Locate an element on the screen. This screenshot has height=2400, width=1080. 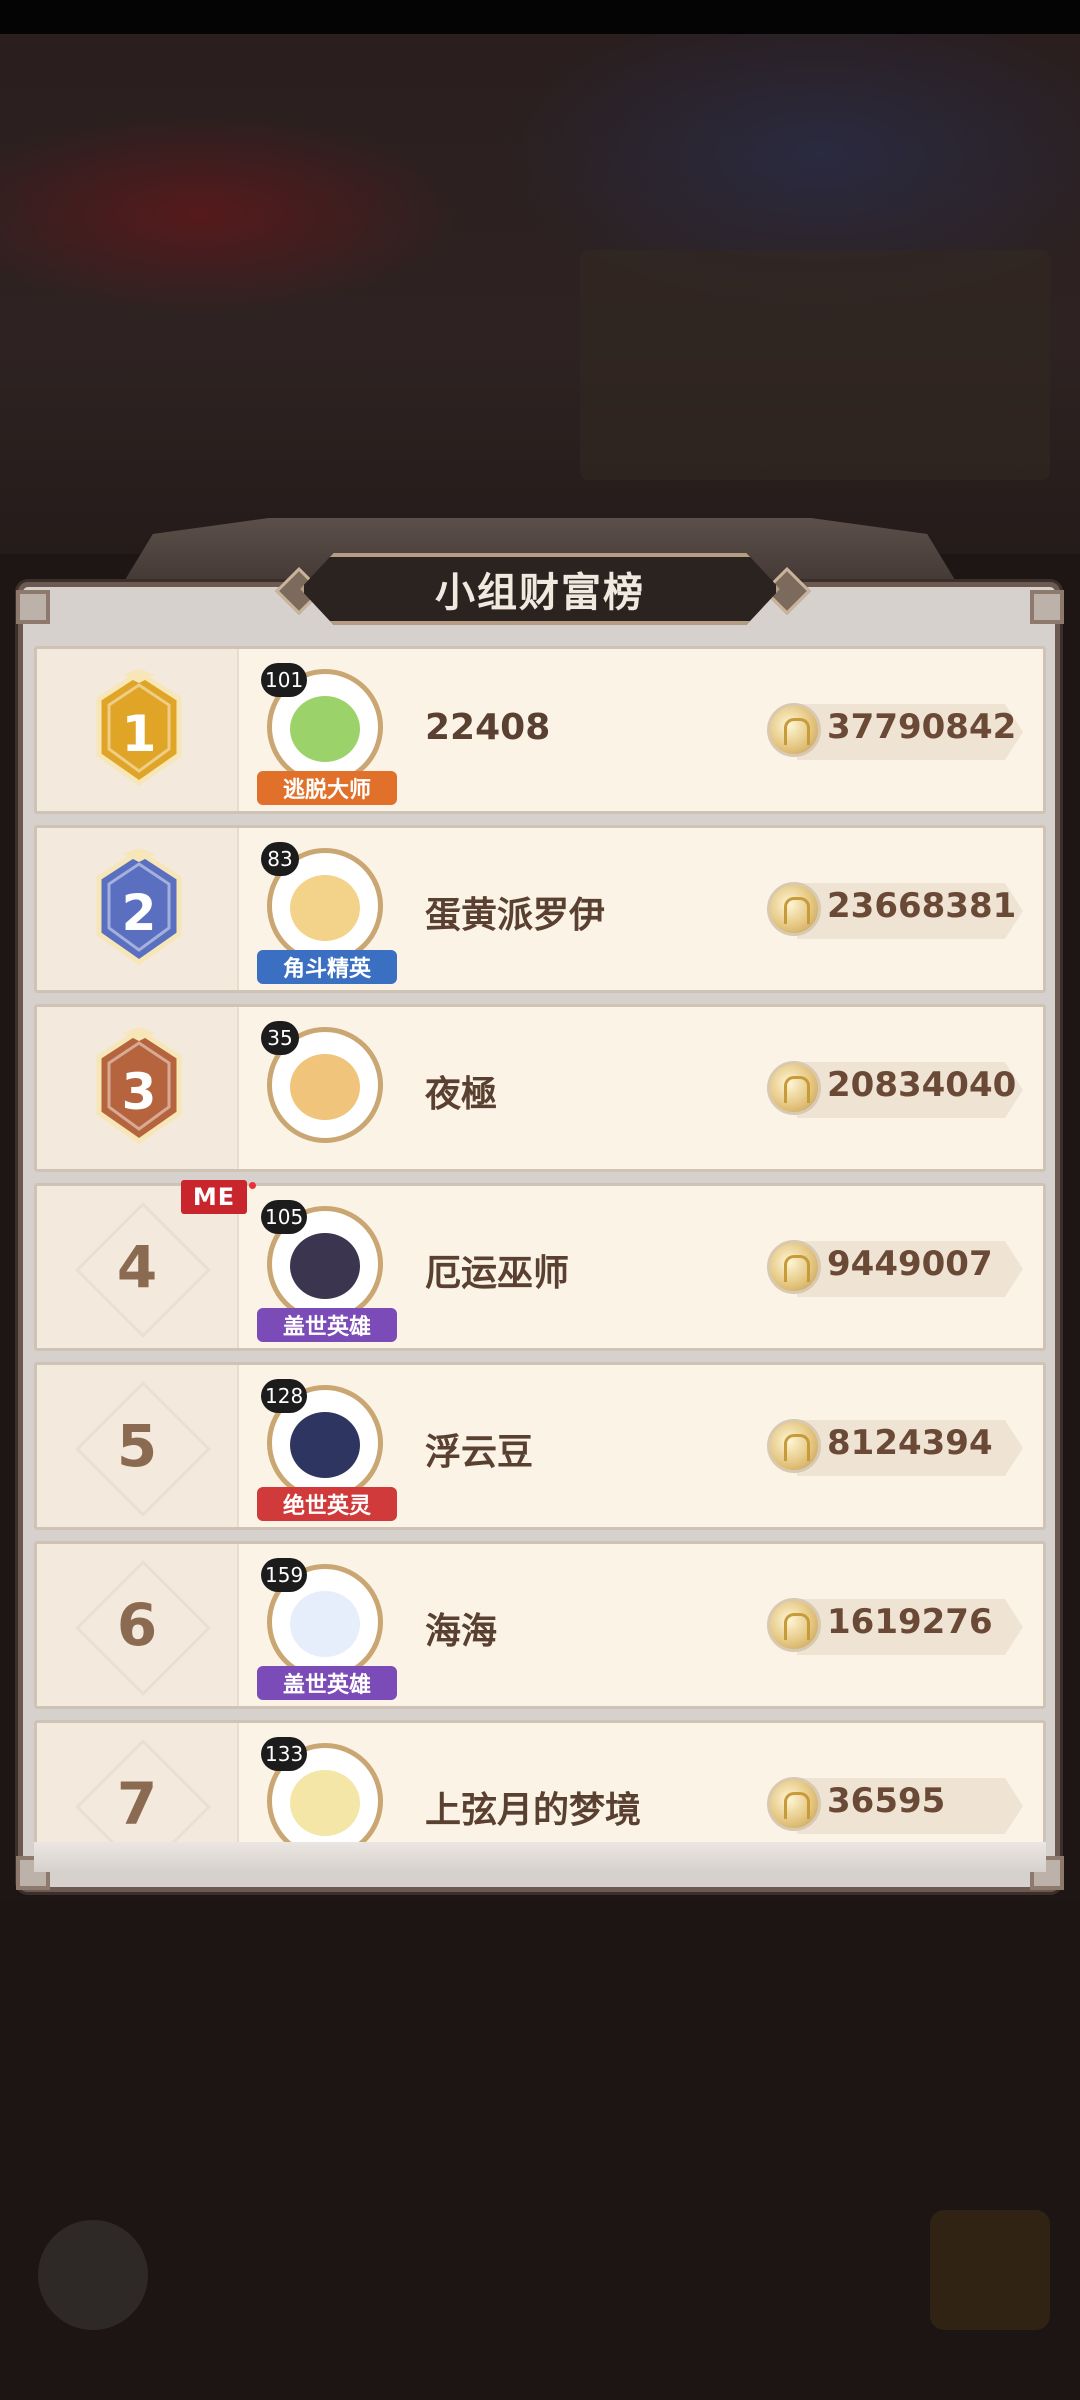
title-ribbon: 逃脱大师 is located at coordinates (327, 788).